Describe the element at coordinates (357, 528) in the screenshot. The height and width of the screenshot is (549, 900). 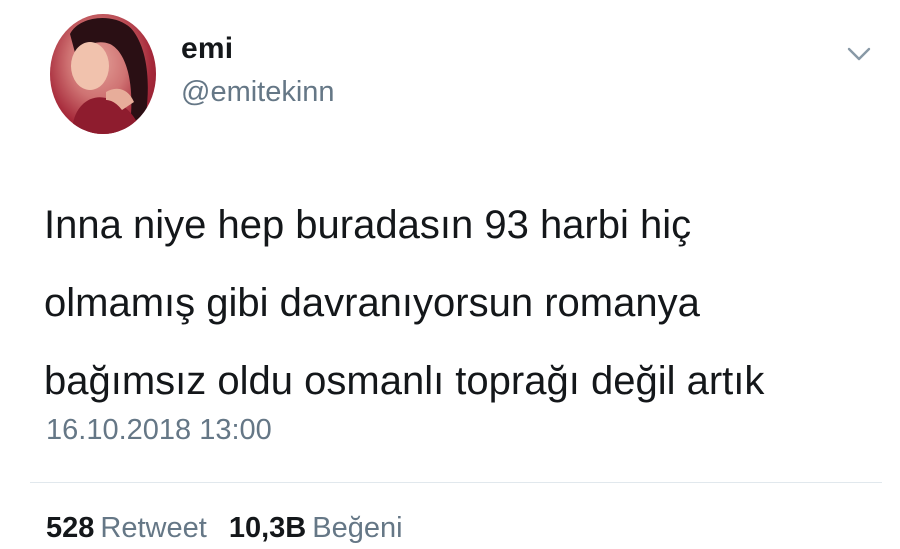
I see `like-label: Beğeni` at that location.